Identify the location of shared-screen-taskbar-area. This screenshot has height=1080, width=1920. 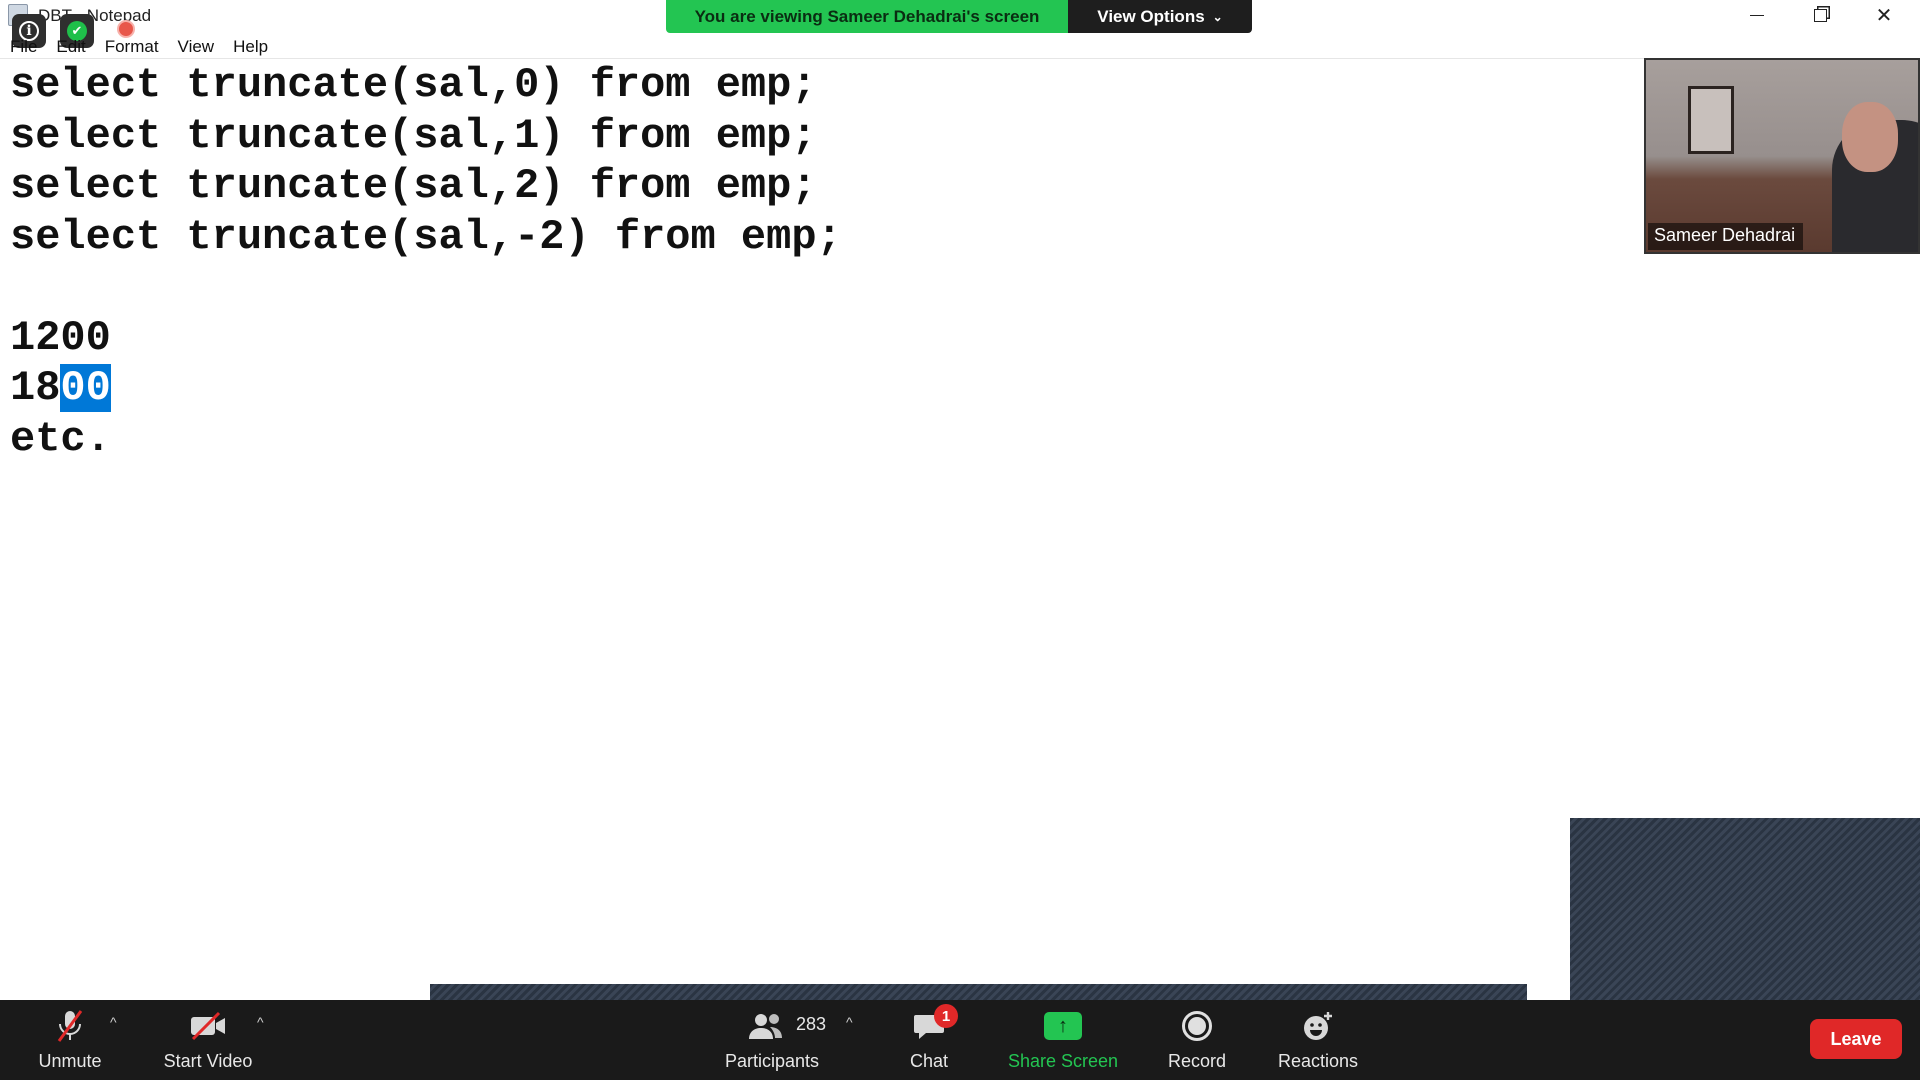
(978, 992).